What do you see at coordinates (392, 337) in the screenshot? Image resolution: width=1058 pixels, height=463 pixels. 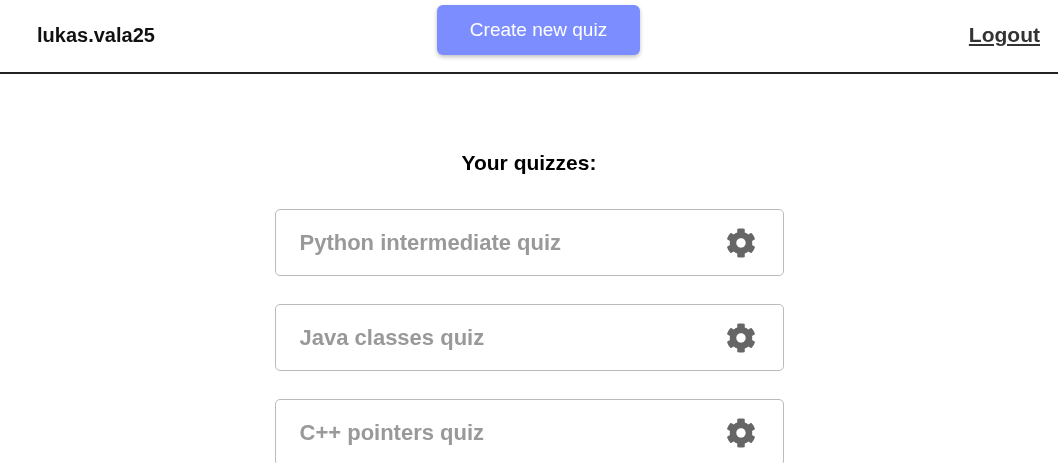 I see `quiz-title: Java classes quiz` at bounding box center [392, 337].